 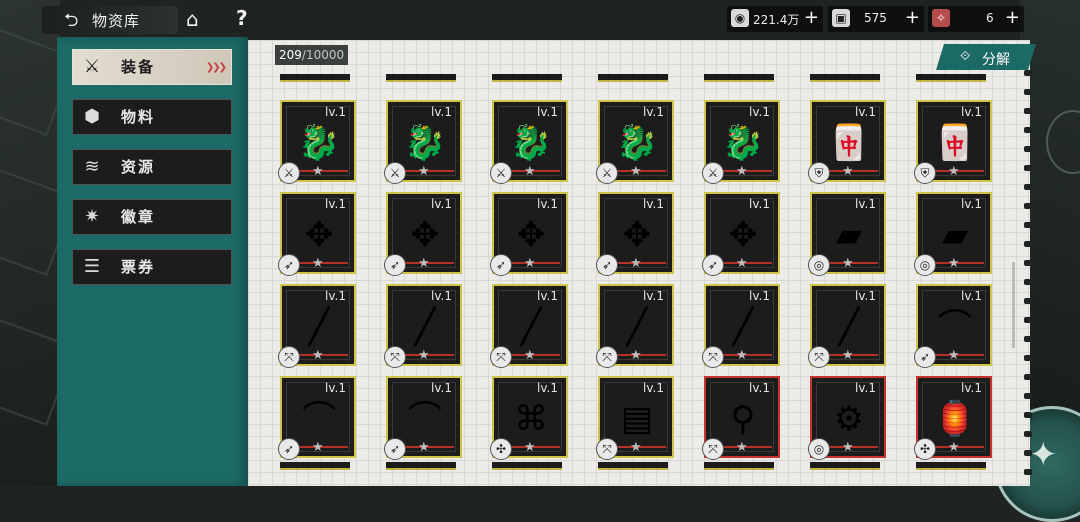 I want to click on scroll-tube-icon: ▤, so click(x=637, y=419).